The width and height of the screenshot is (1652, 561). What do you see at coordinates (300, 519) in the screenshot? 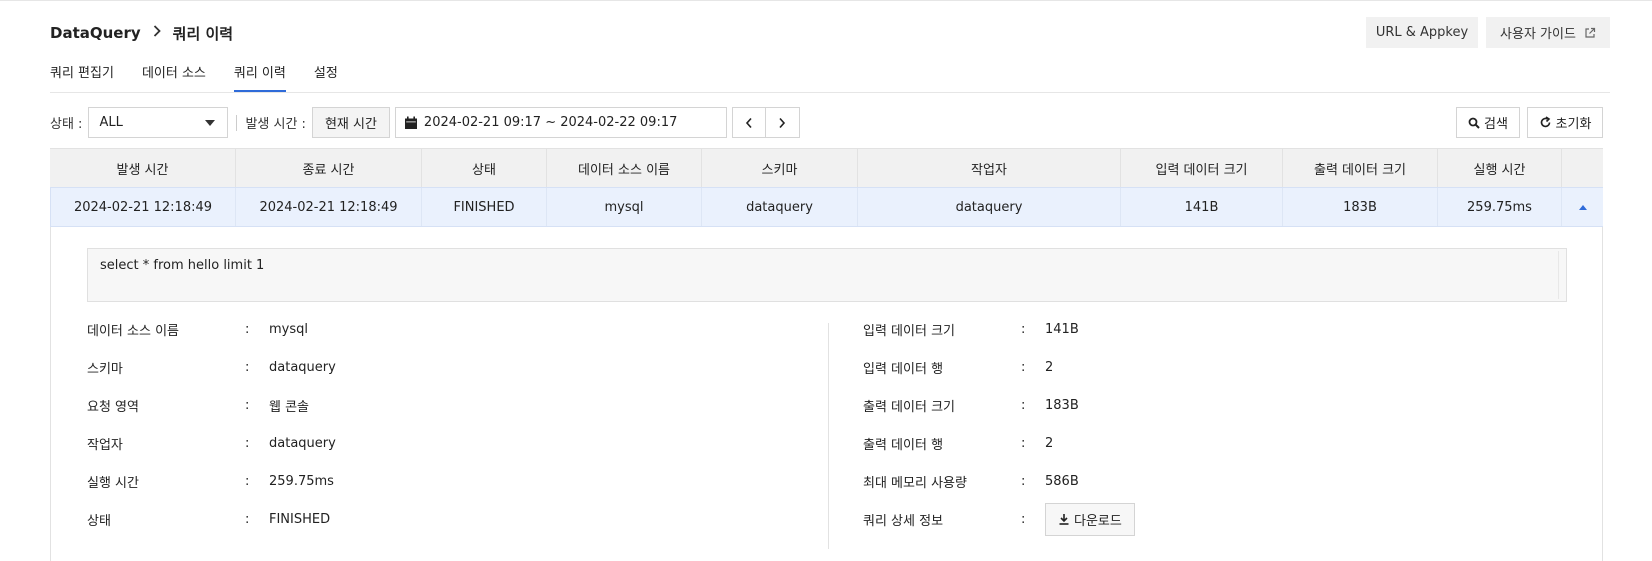
I see `detail-value: FINISHED` at bounding box center [300, 519].